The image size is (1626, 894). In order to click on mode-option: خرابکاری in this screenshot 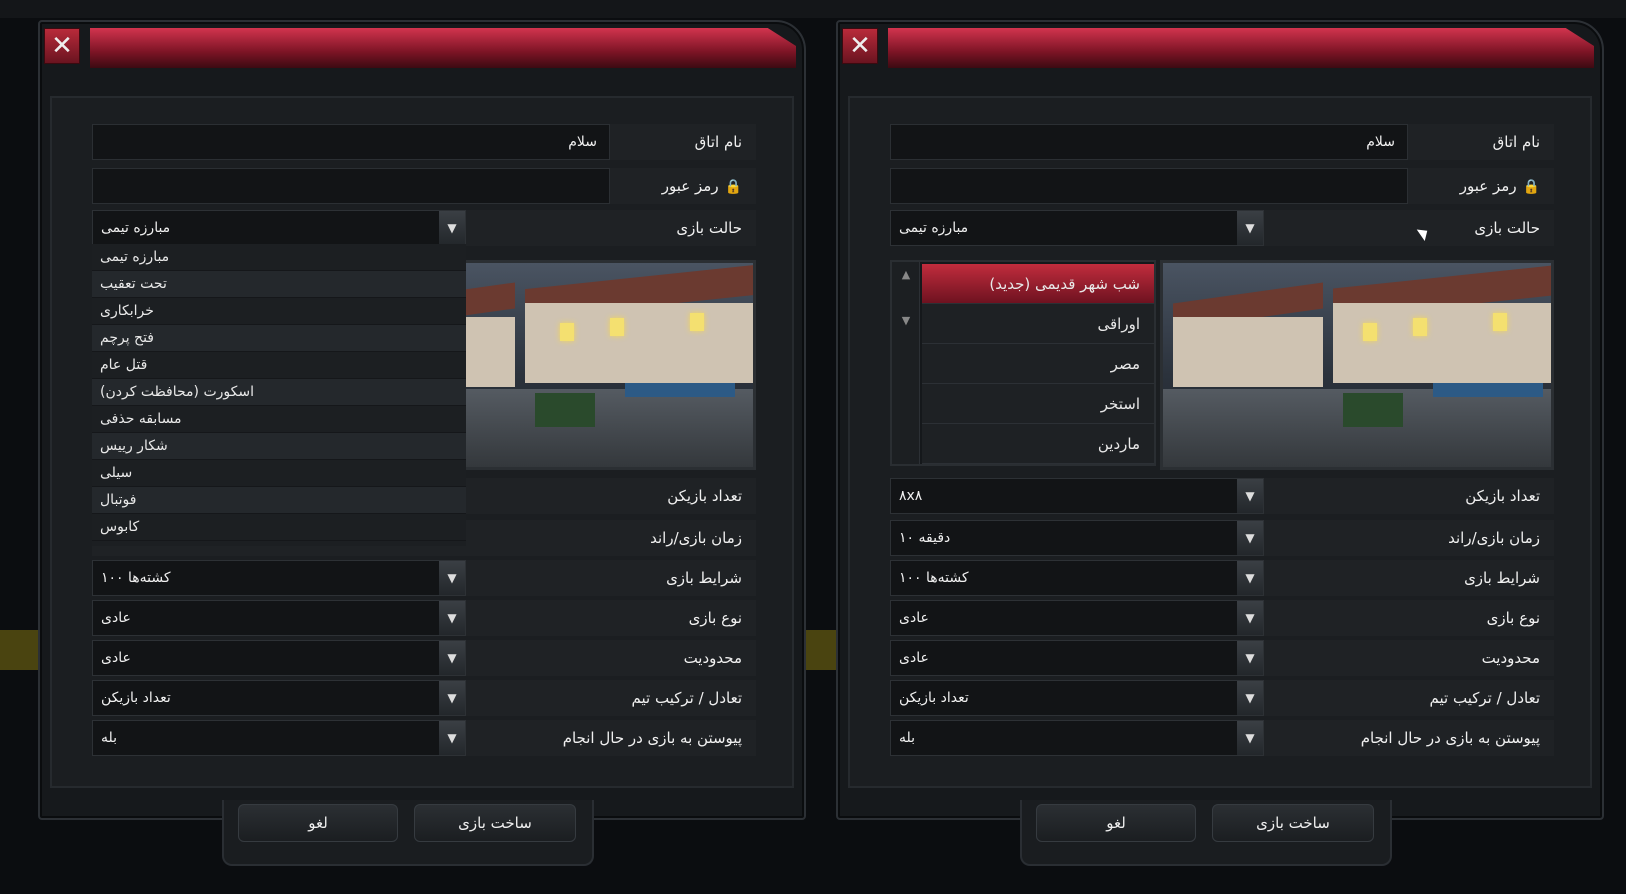, I will do `click(279, 311)`.